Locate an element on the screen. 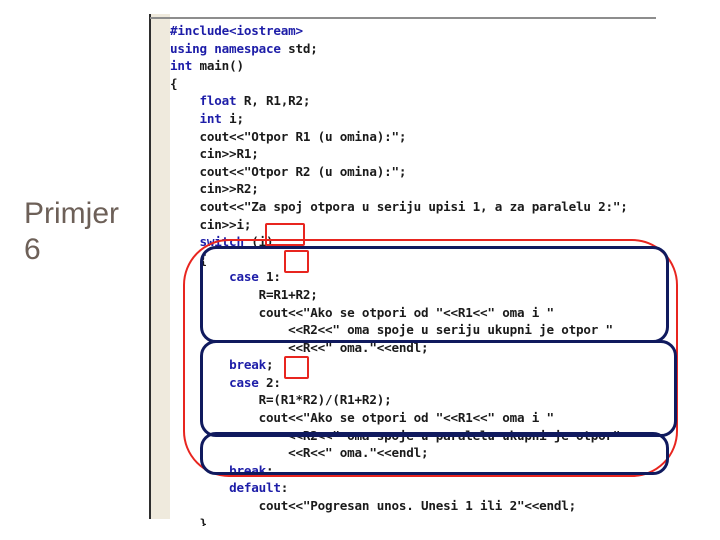 This screenshot has width=720, height=540. code-token: main() is located at coordinates (218, 66).